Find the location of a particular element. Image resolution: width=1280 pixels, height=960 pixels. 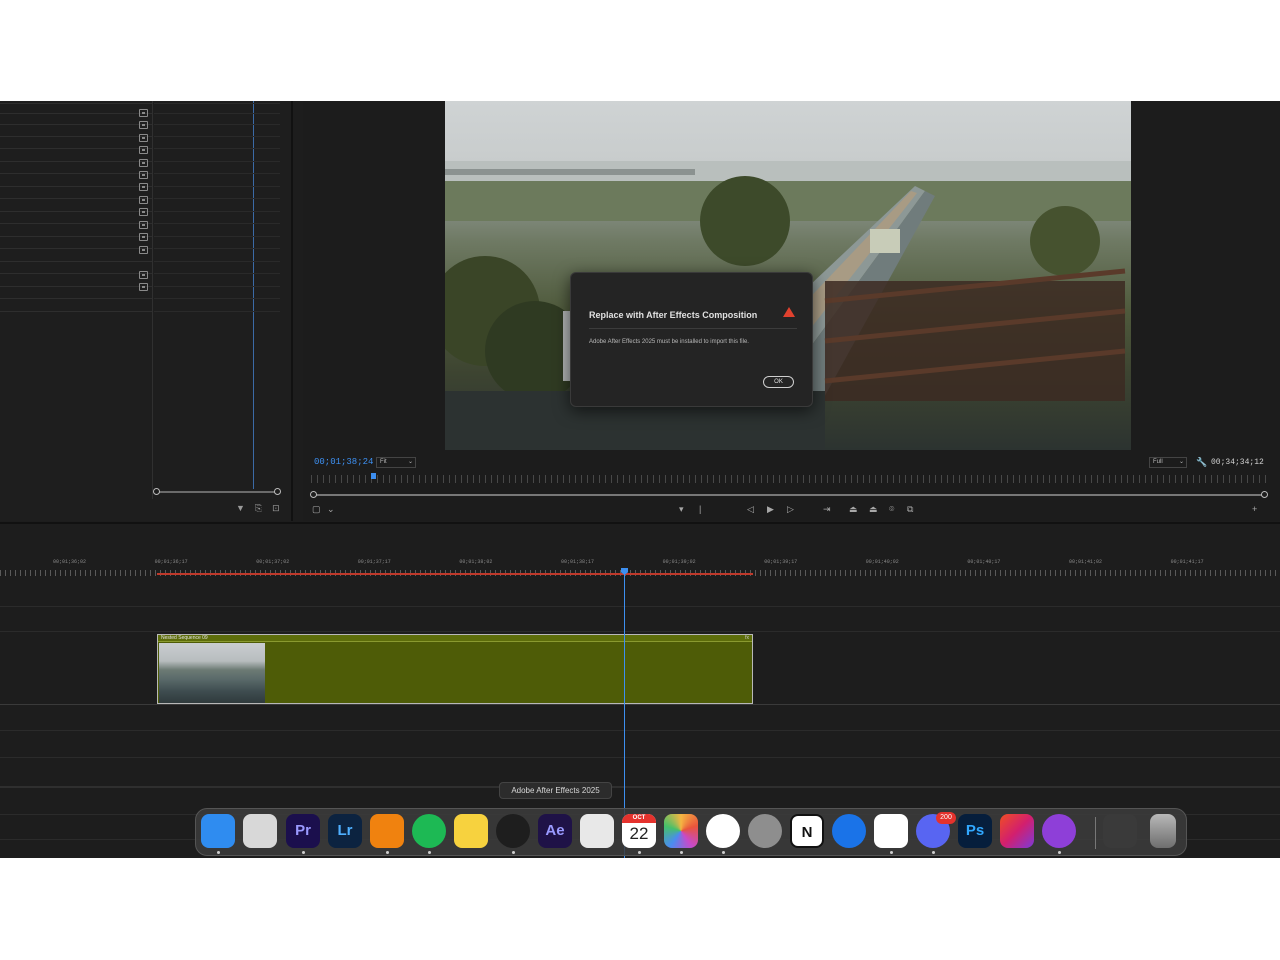

notion-icon: N is located at coordinates (807, 831).